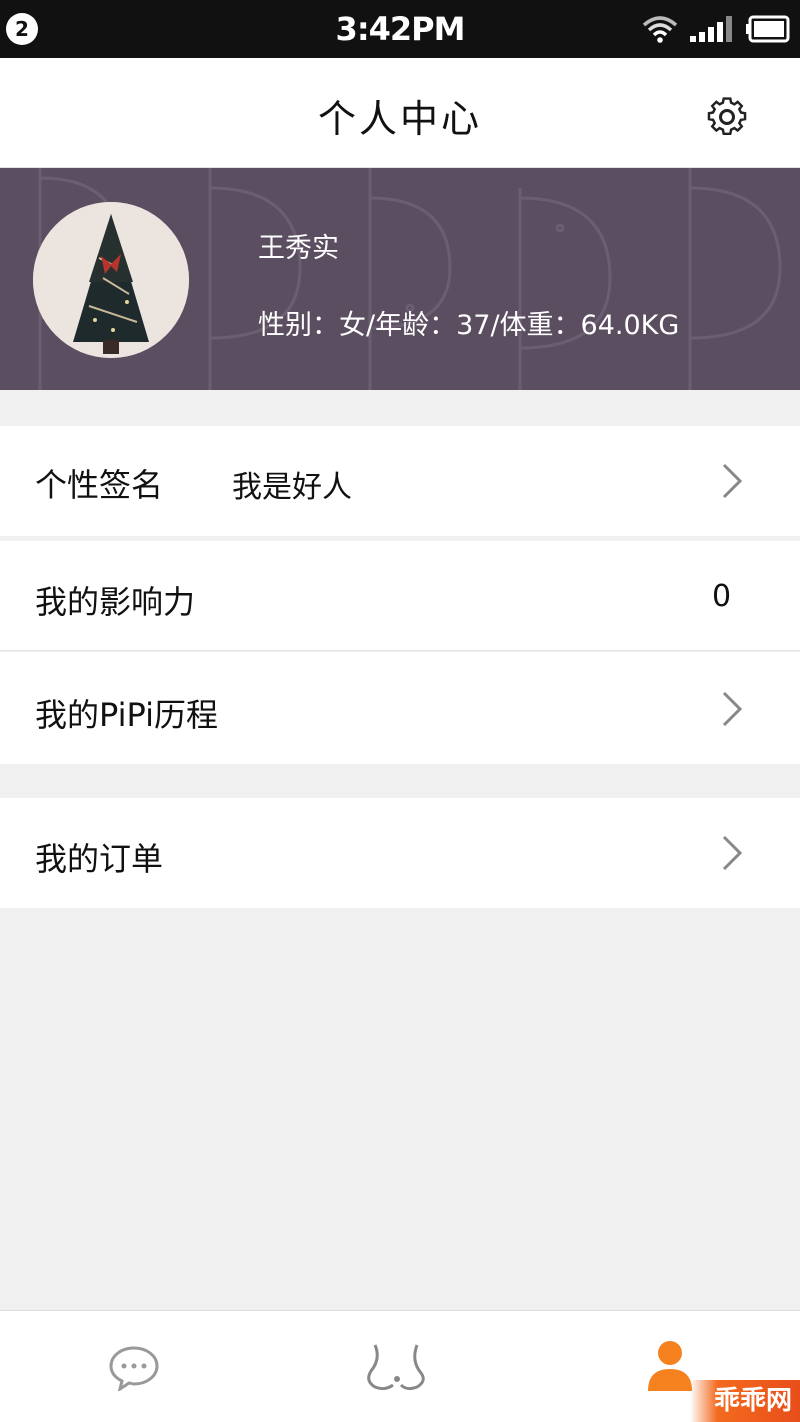  I want to click on bottom-tab-bar, so click(400, 1366).